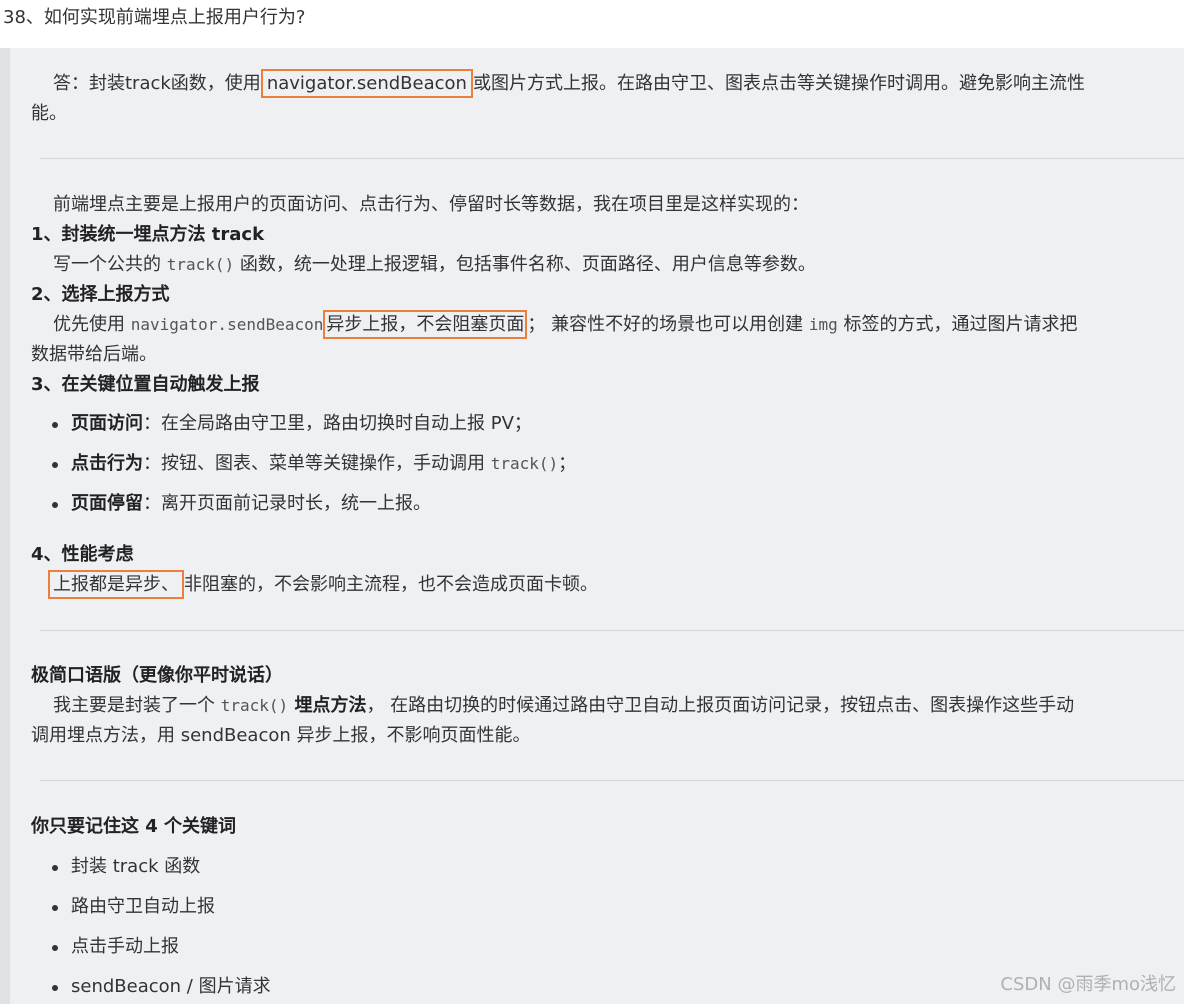  What do you see at coordinates (157, 83) in the screenshot?
I see `answer-text: 答：封装track函数，使用` at bounding box center [157, 83].